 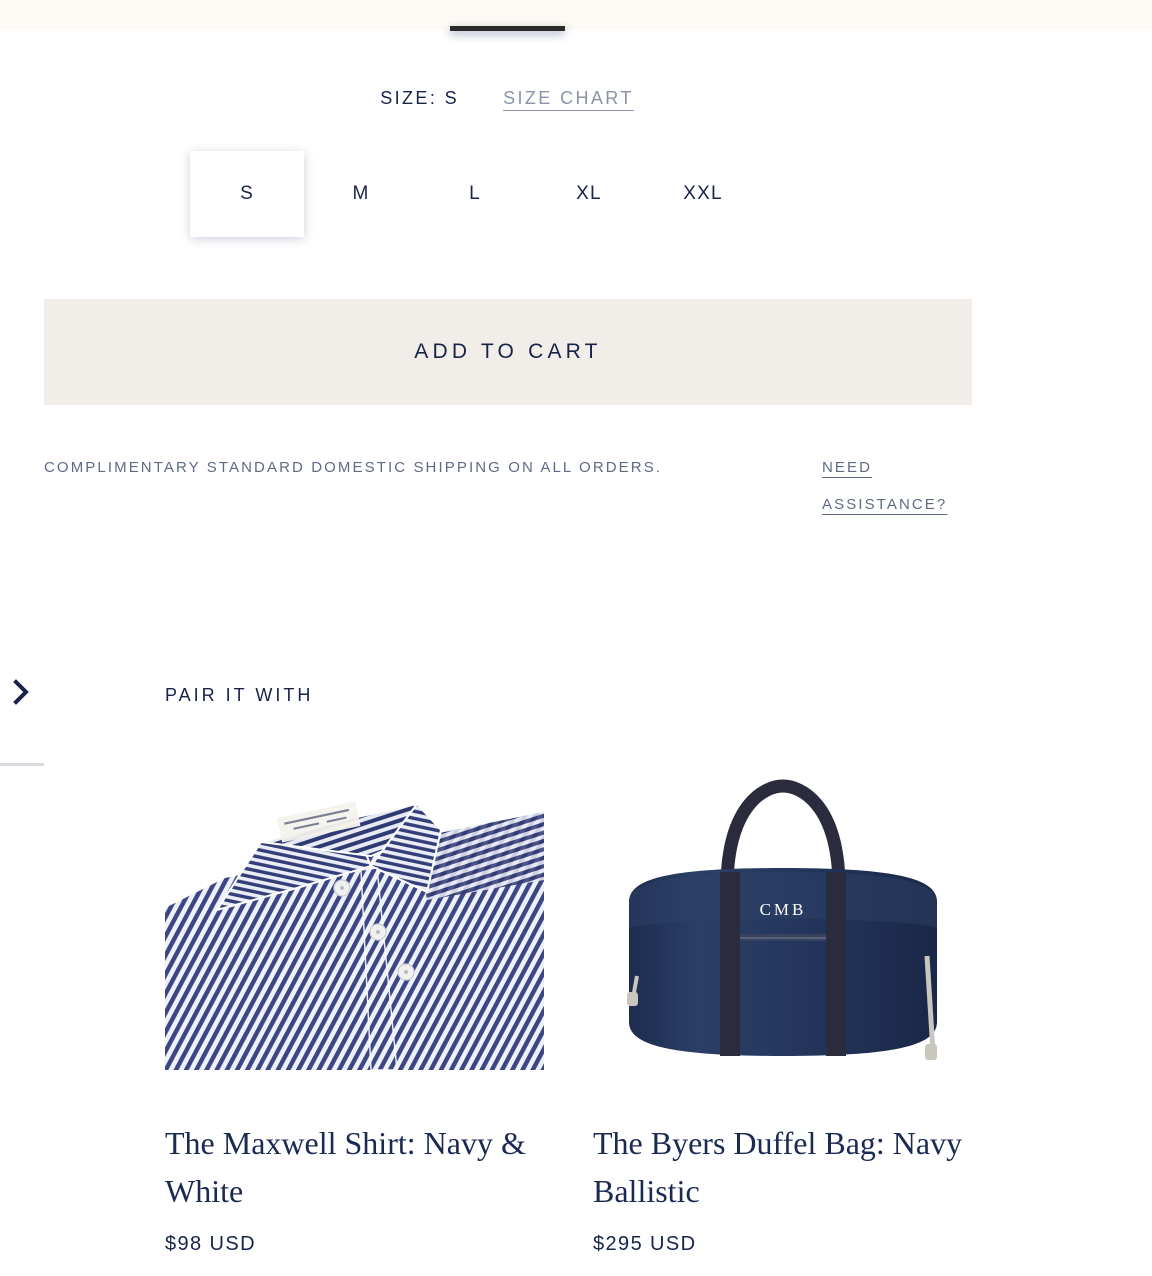 What do you see at coordinates (22, 692) in the screenshot?
I see `chevron-right-icon` at bounding box center [22, 692].